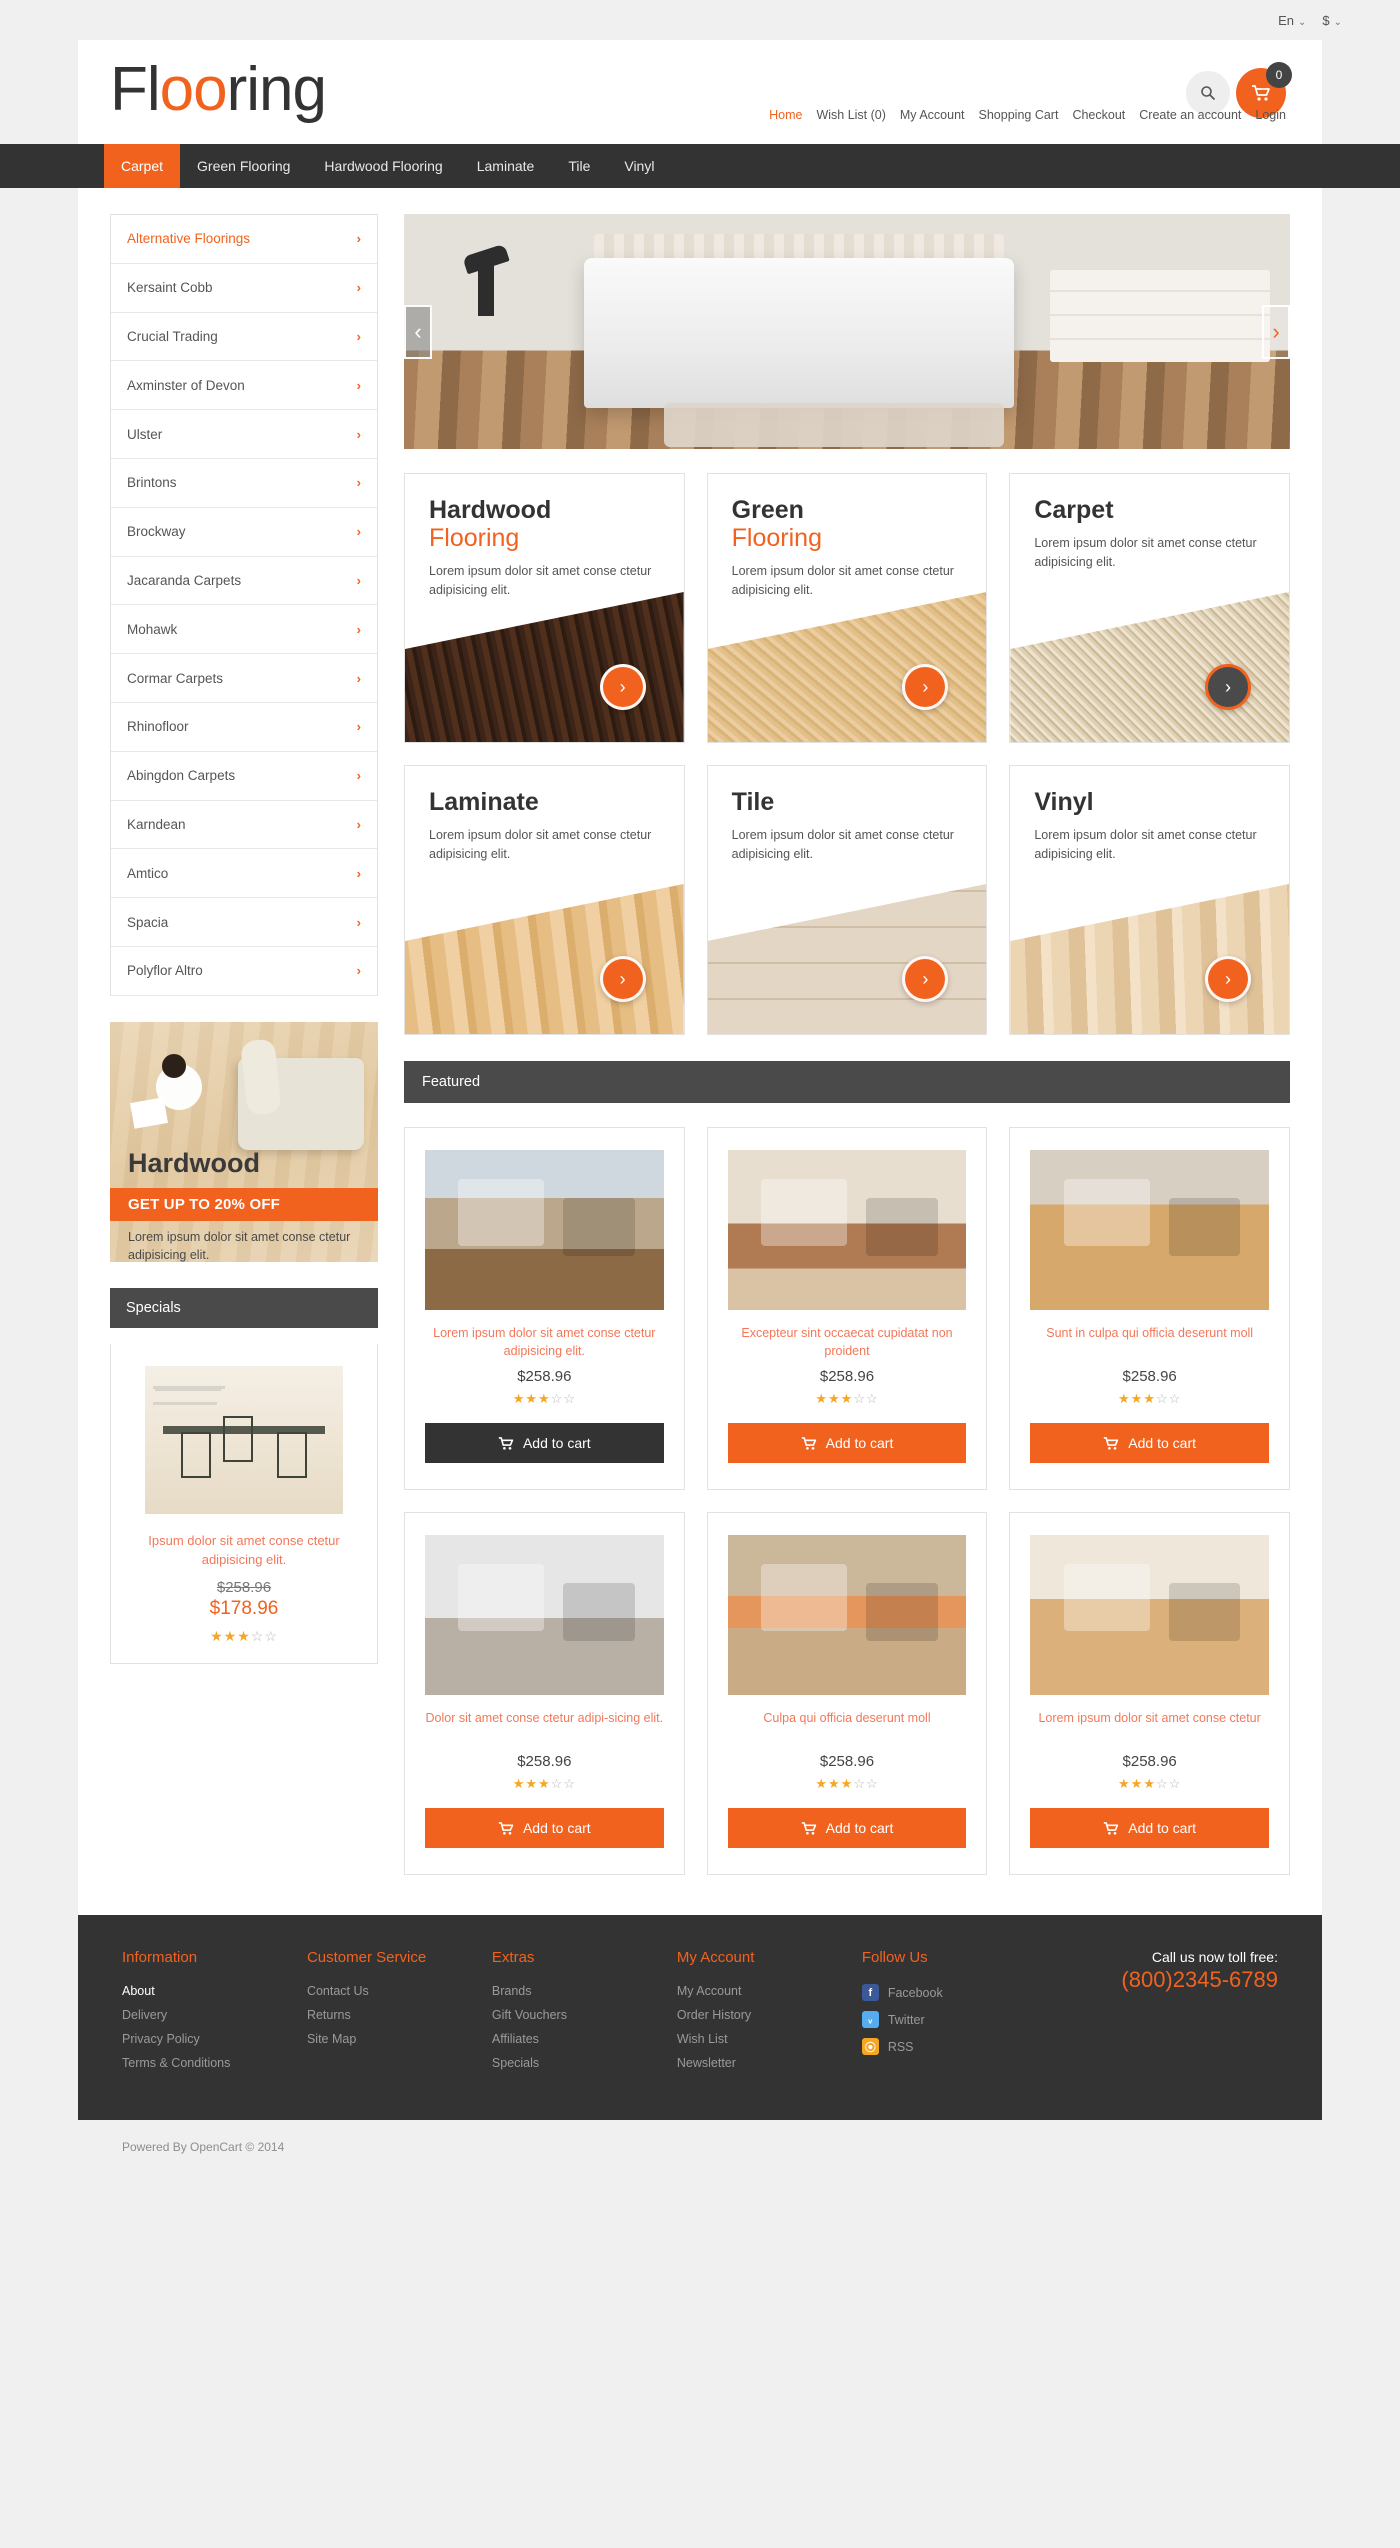  Describe the element at coordinates (244, 434) in the screenshot. I see `sidebar-item-4: Ulster ›` at that location.